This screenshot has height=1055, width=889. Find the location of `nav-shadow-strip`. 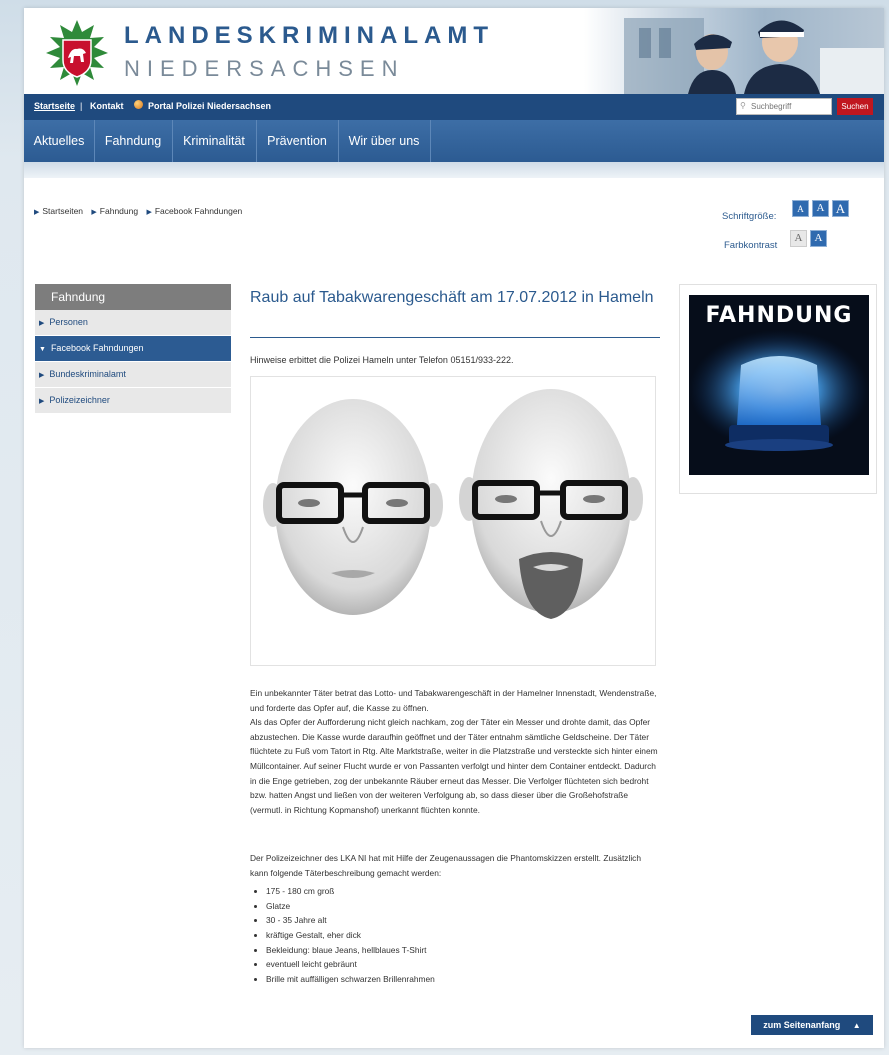

nav-shadow-strip is located at coordinates (454, 170).